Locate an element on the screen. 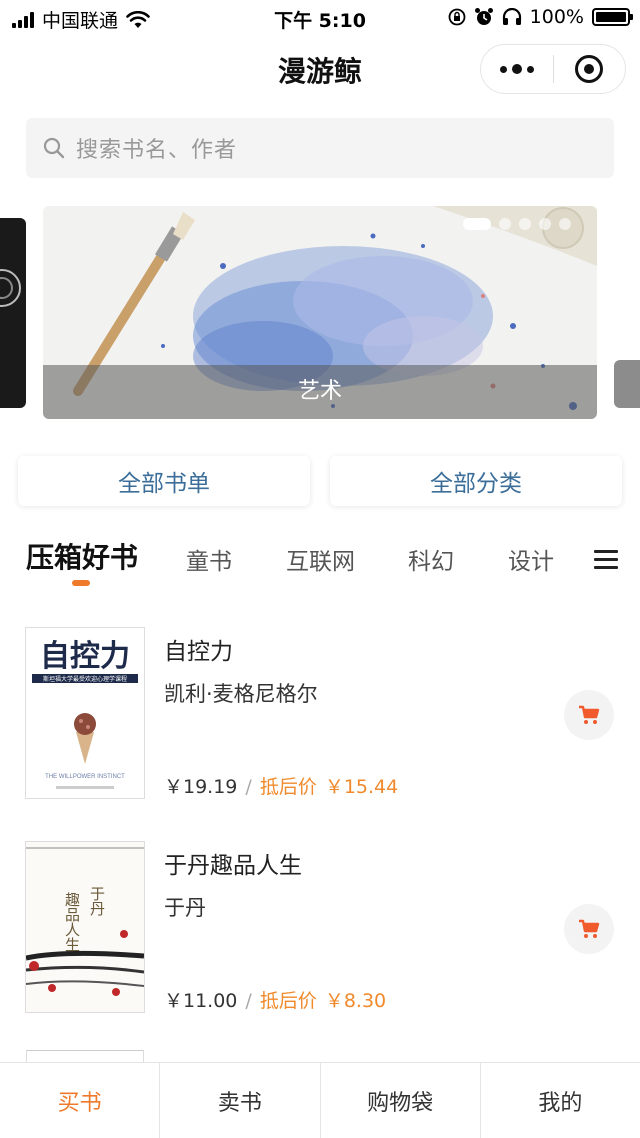 The height and width of the screenshot is (1138, 640). bottom-tab-sell: 卖书 is located at coordinates (240, 1100).